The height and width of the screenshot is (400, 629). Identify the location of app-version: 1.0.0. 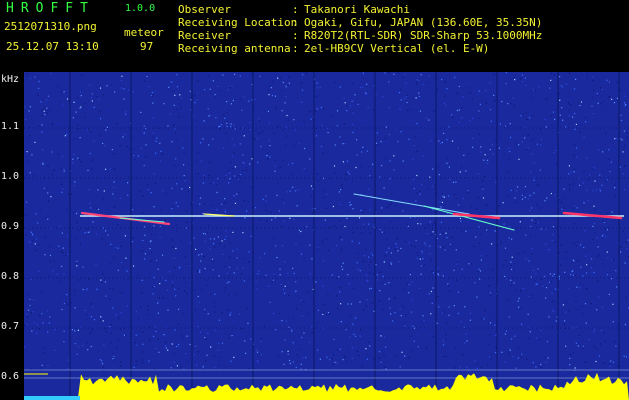
(140, 8).